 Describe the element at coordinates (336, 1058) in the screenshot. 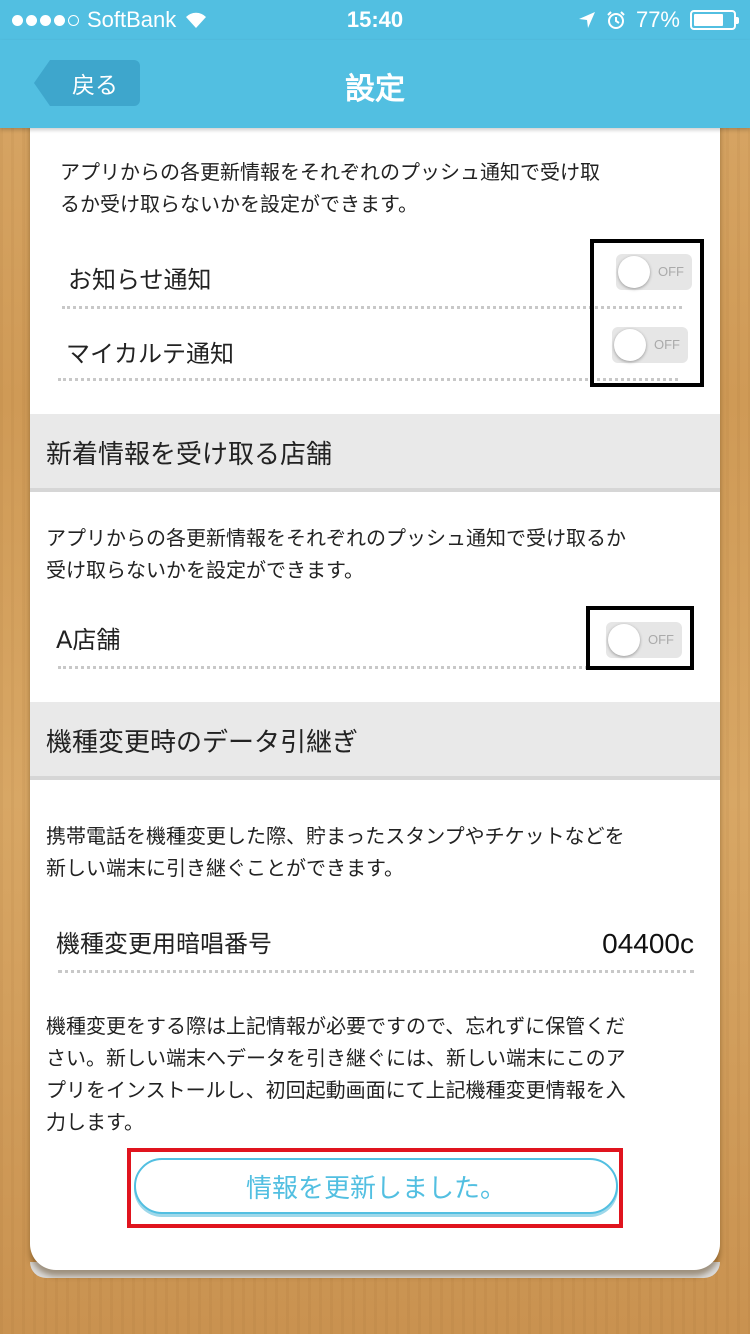

I see `transfer-note-line: さい。新しい端末へデータを引き継ぐには、新しい端末にこのア` at that location.